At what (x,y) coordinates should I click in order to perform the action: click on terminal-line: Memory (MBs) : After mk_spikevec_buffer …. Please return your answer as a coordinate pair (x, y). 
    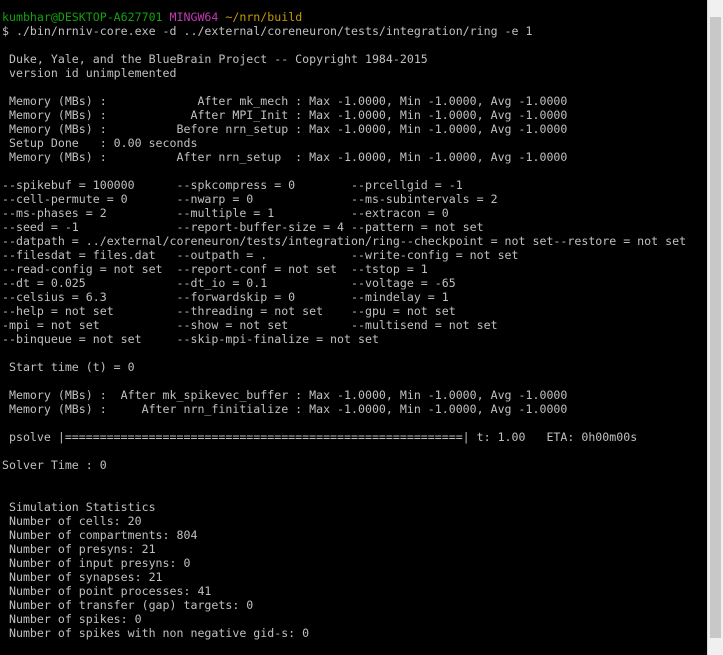
    Looking at the image, I should click on (285, 395).